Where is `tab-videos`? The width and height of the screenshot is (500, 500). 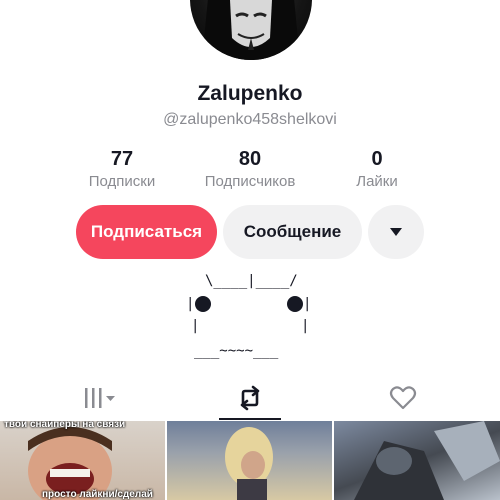 tab-videos is located at coordinates (100, 398).